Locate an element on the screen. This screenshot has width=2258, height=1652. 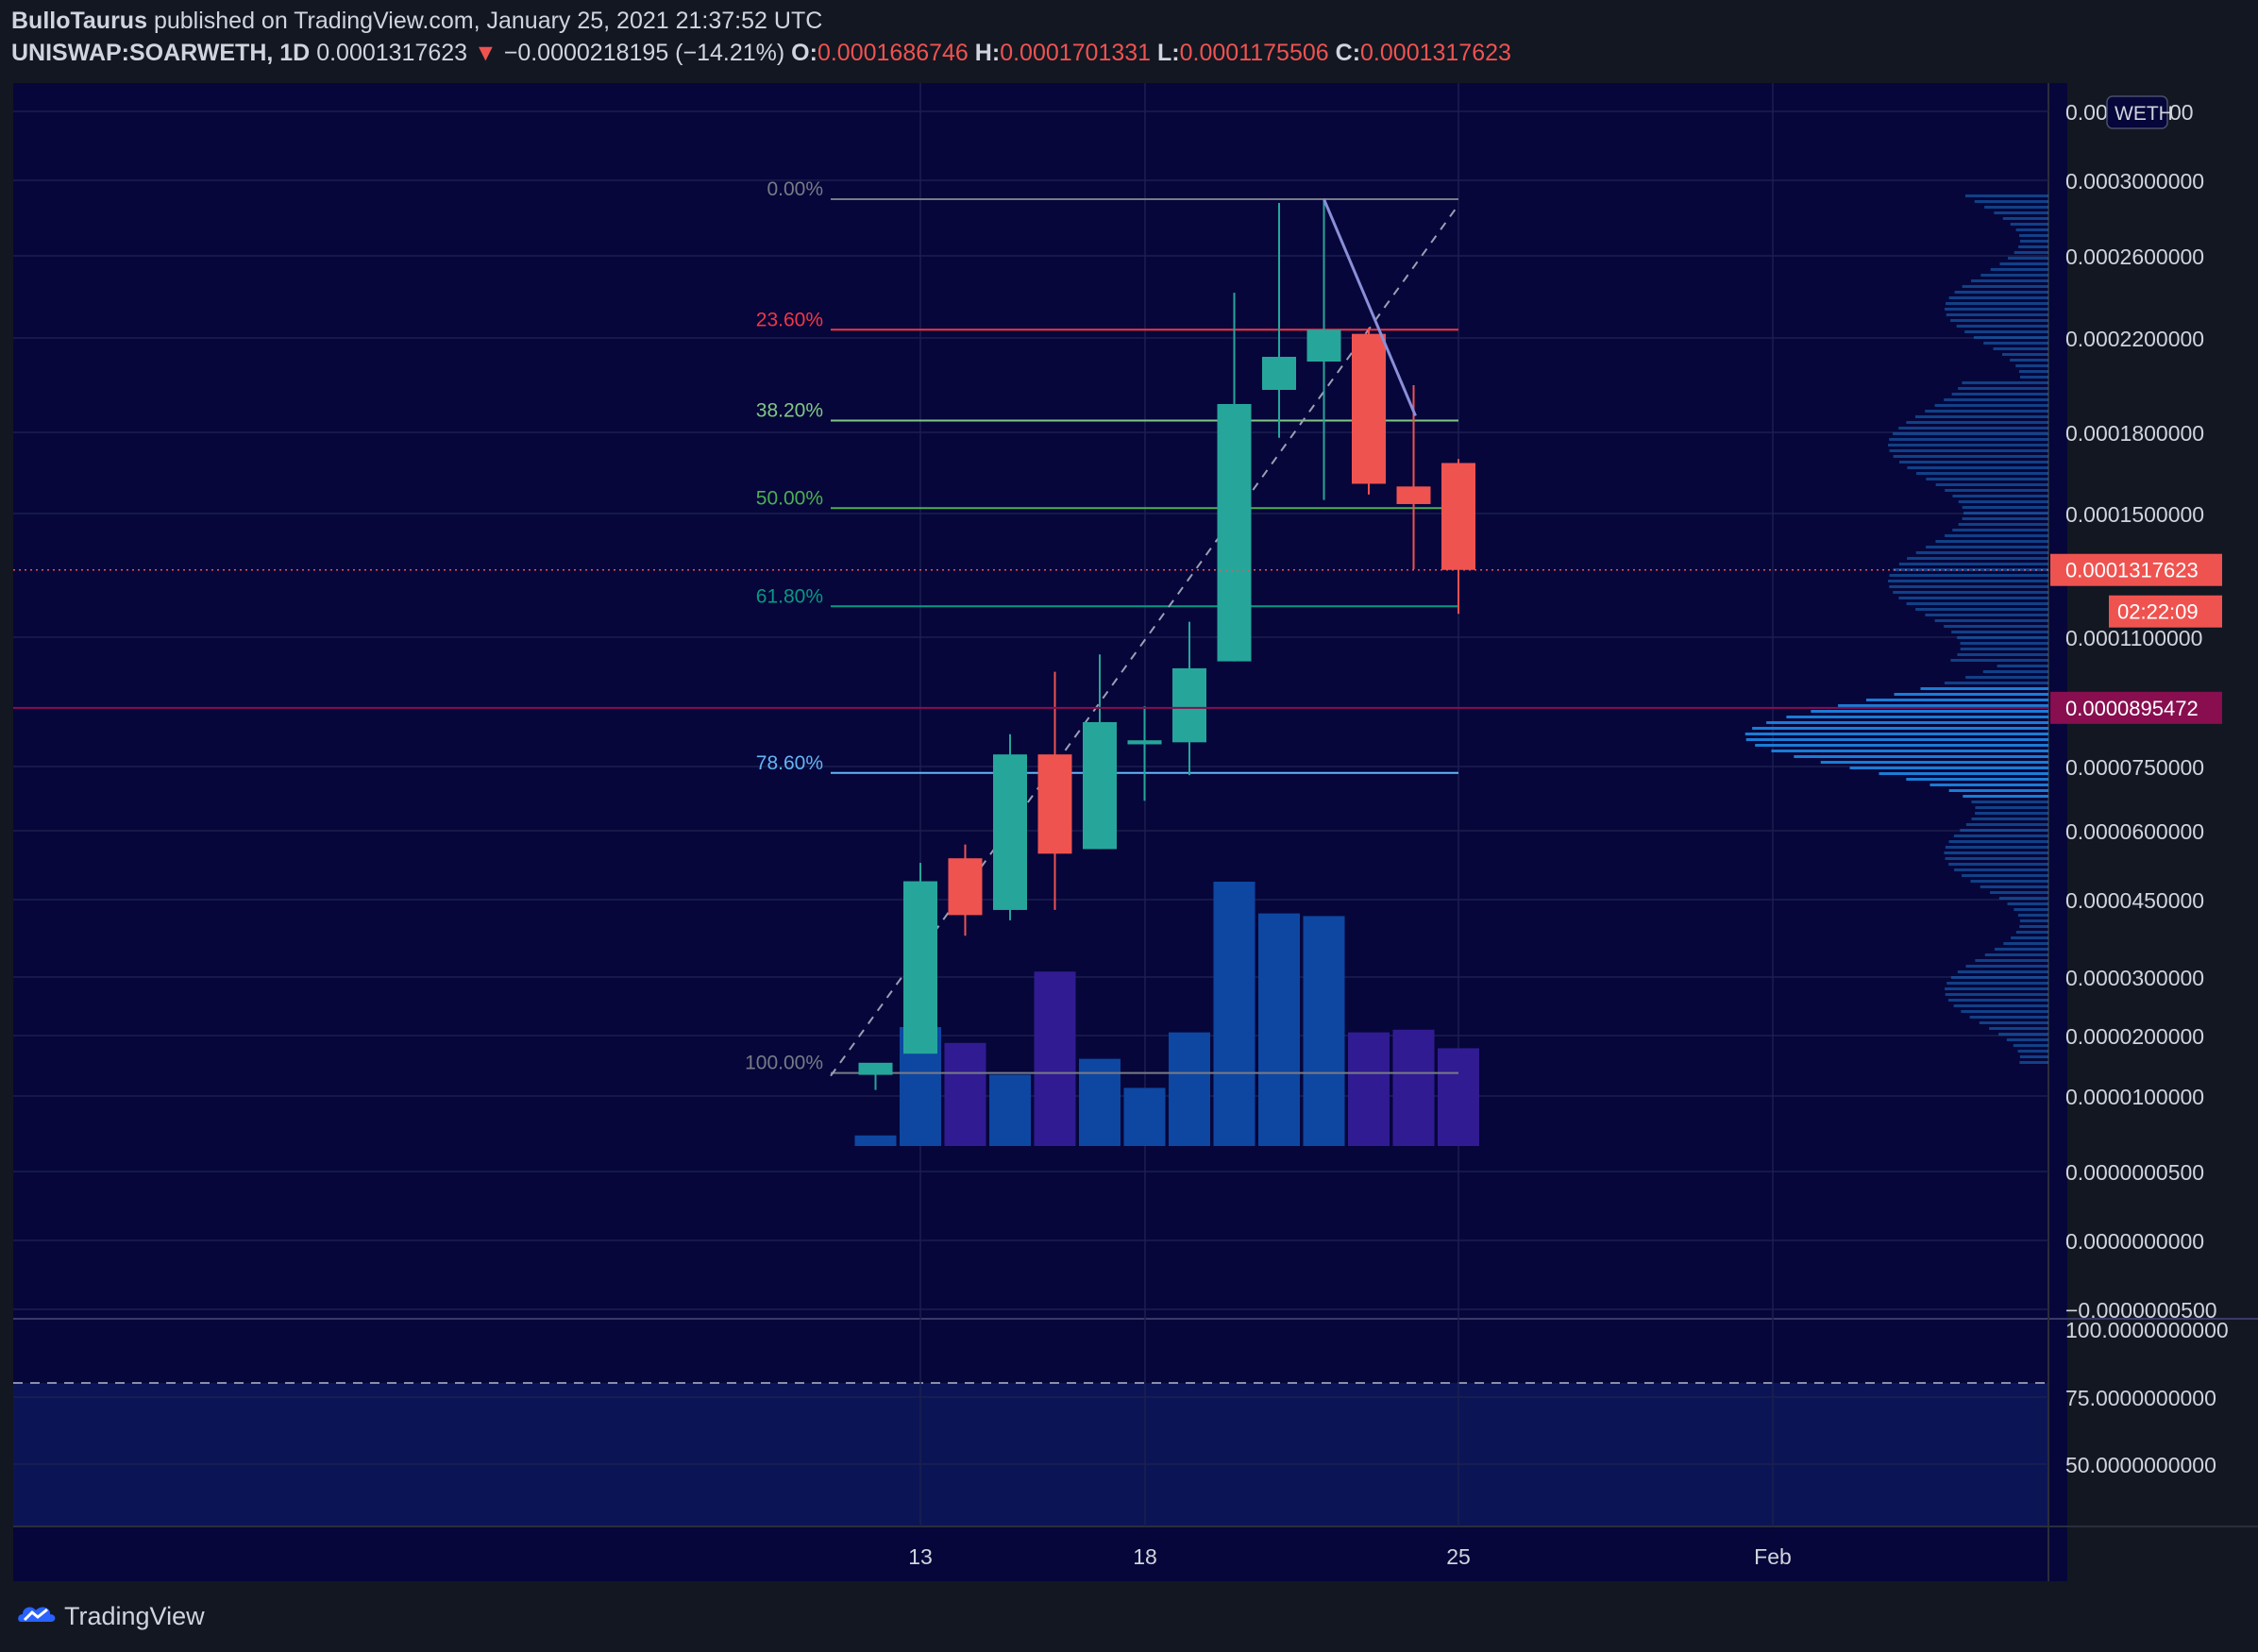
poc-tag-label: 0.0000895472 is located at coordinates (2132, 708).